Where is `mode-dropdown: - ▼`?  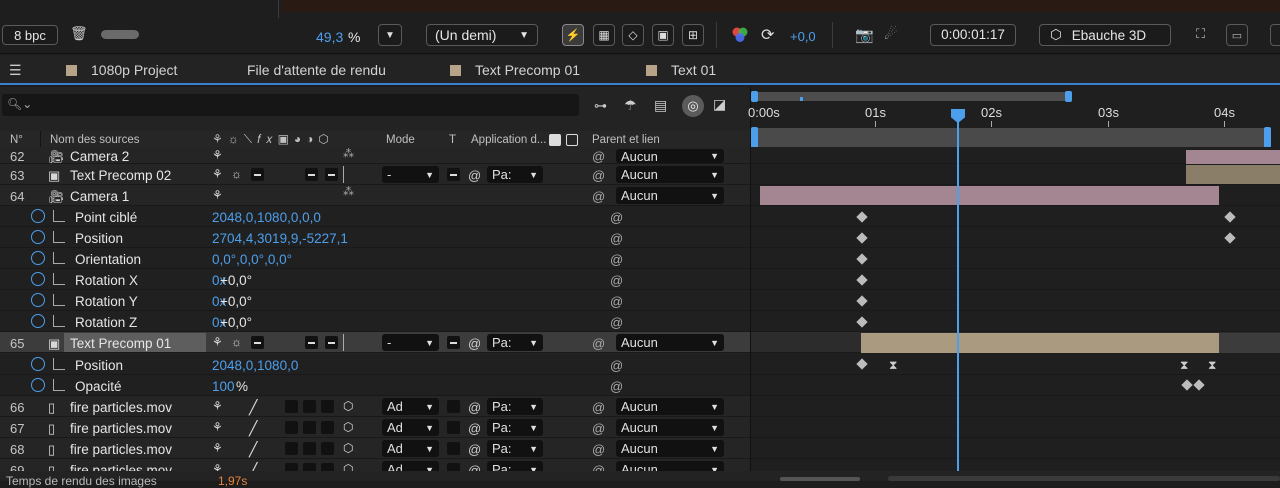
mode-dropdown: - ▼ is located at coordinates (410, 174).